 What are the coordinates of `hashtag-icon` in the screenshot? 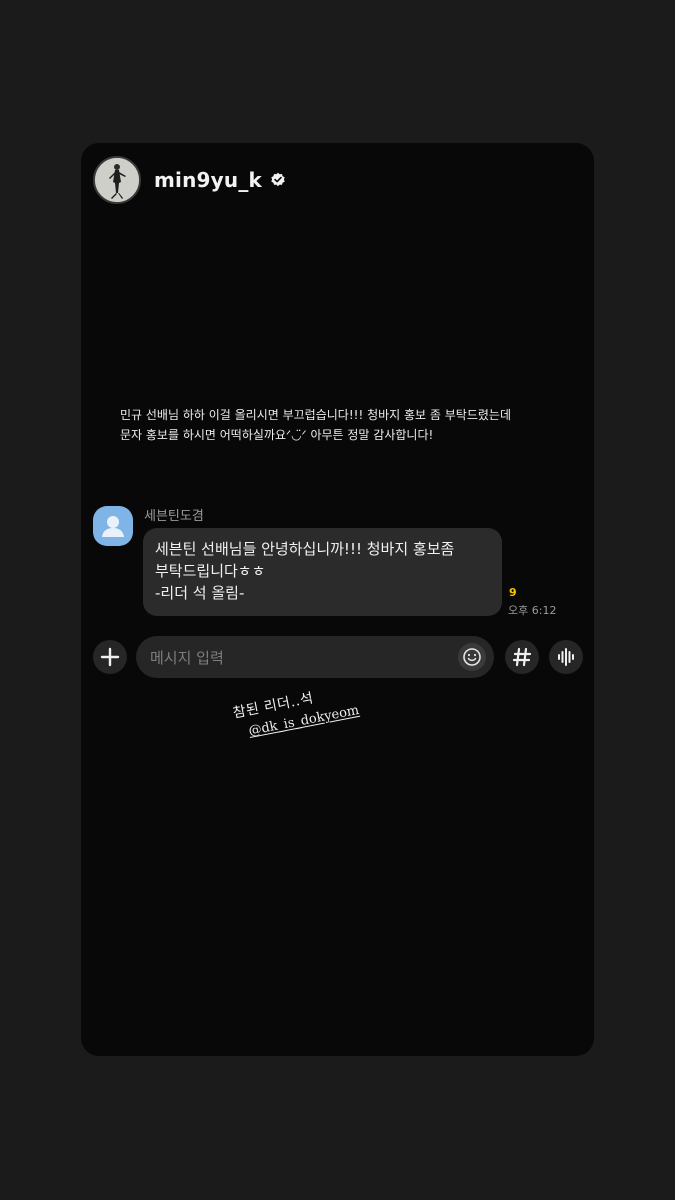 It's located at (522, 657).